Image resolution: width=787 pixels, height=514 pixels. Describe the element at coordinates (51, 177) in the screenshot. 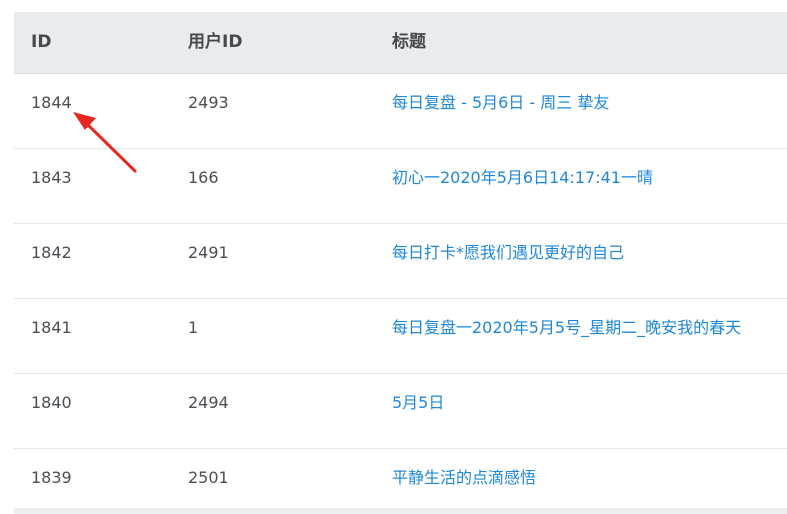

I see `cell-id: 1843` at that location.